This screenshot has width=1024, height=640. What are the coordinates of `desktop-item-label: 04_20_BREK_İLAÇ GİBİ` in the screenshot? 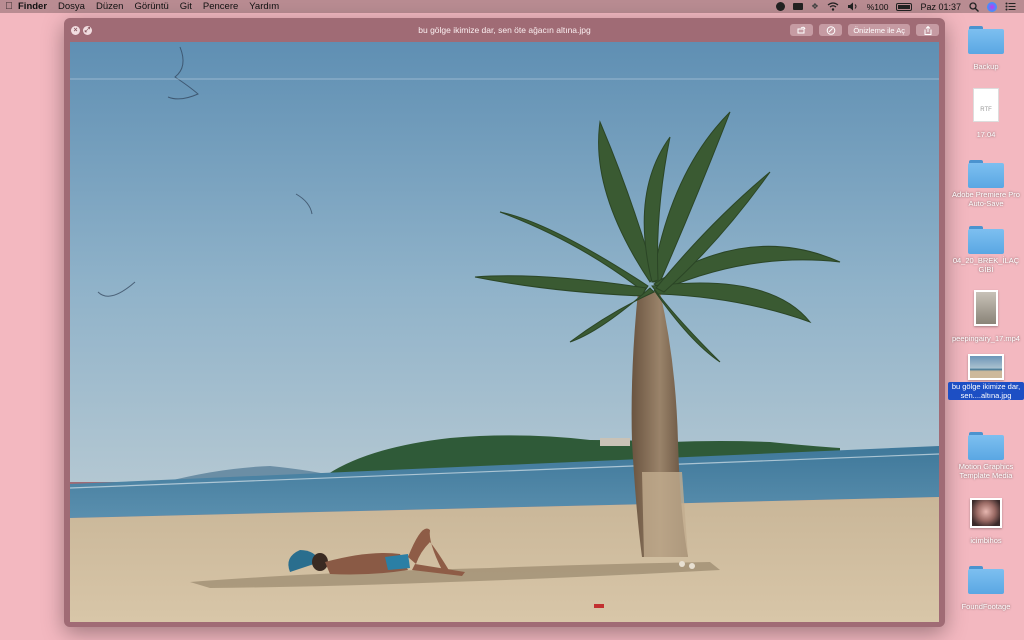 It's located at (986, 265).